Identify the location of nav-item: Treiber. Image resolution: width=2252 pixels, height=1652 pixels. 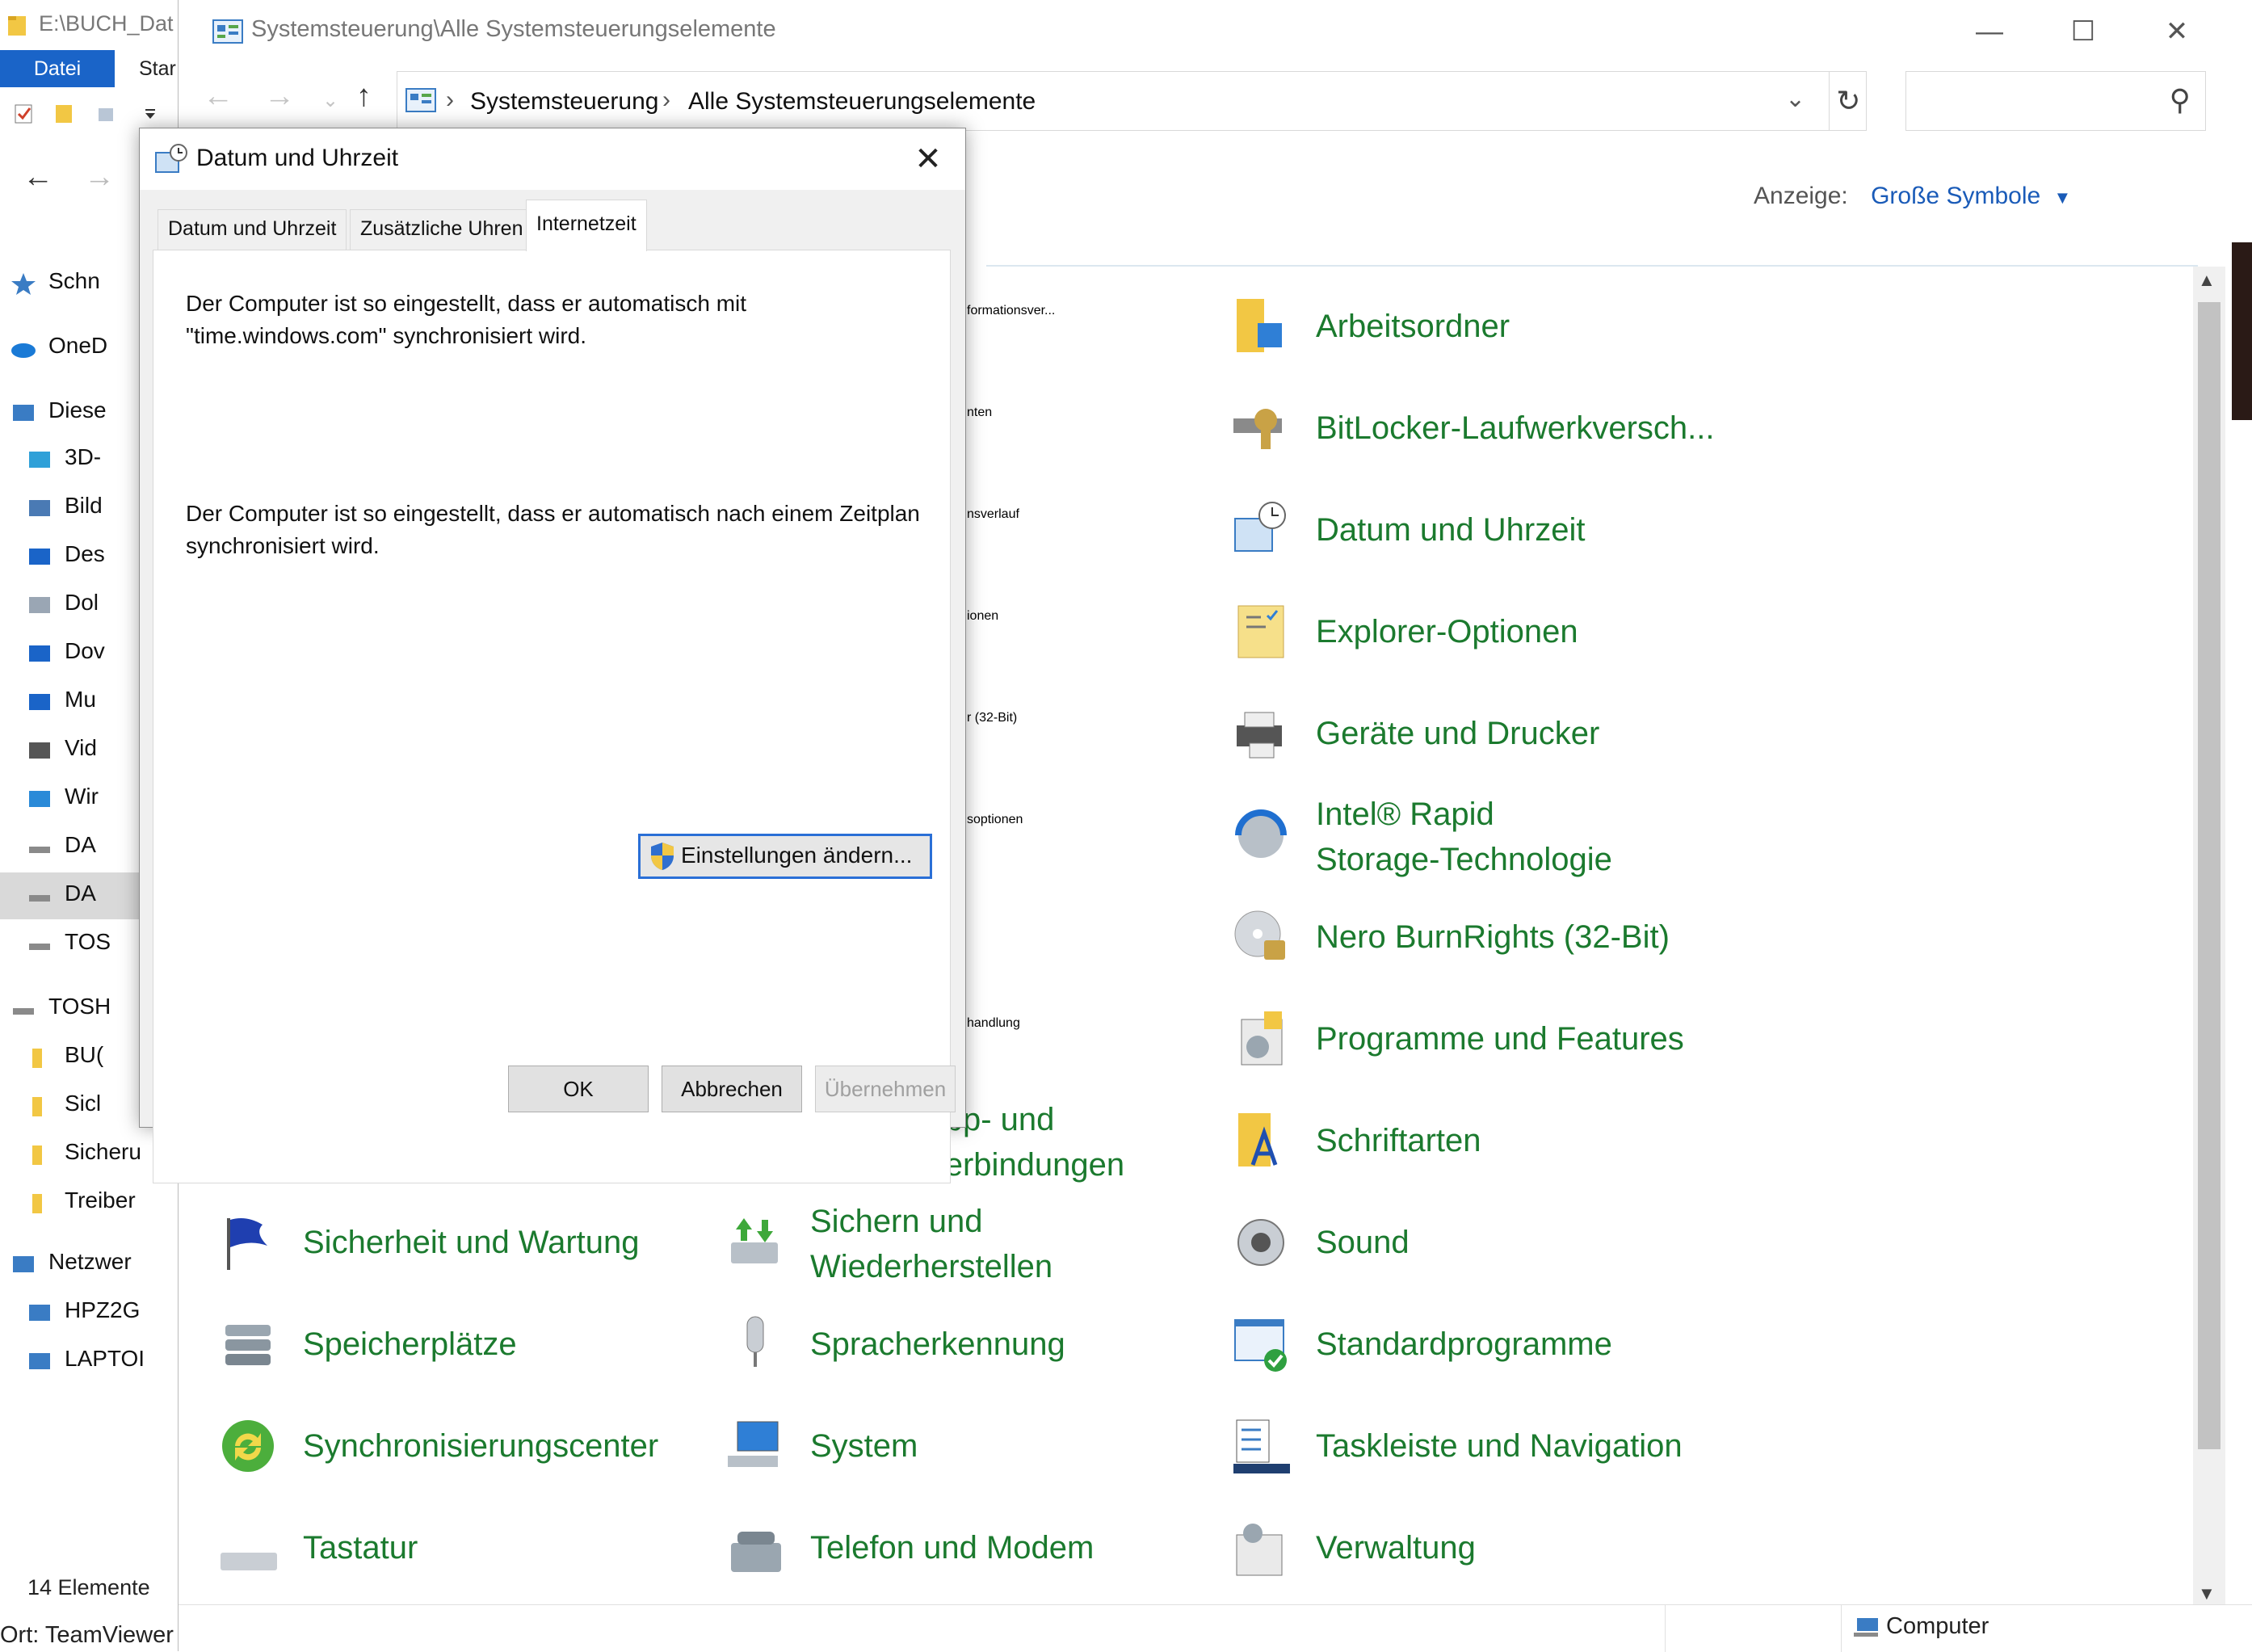
(93, 1202).